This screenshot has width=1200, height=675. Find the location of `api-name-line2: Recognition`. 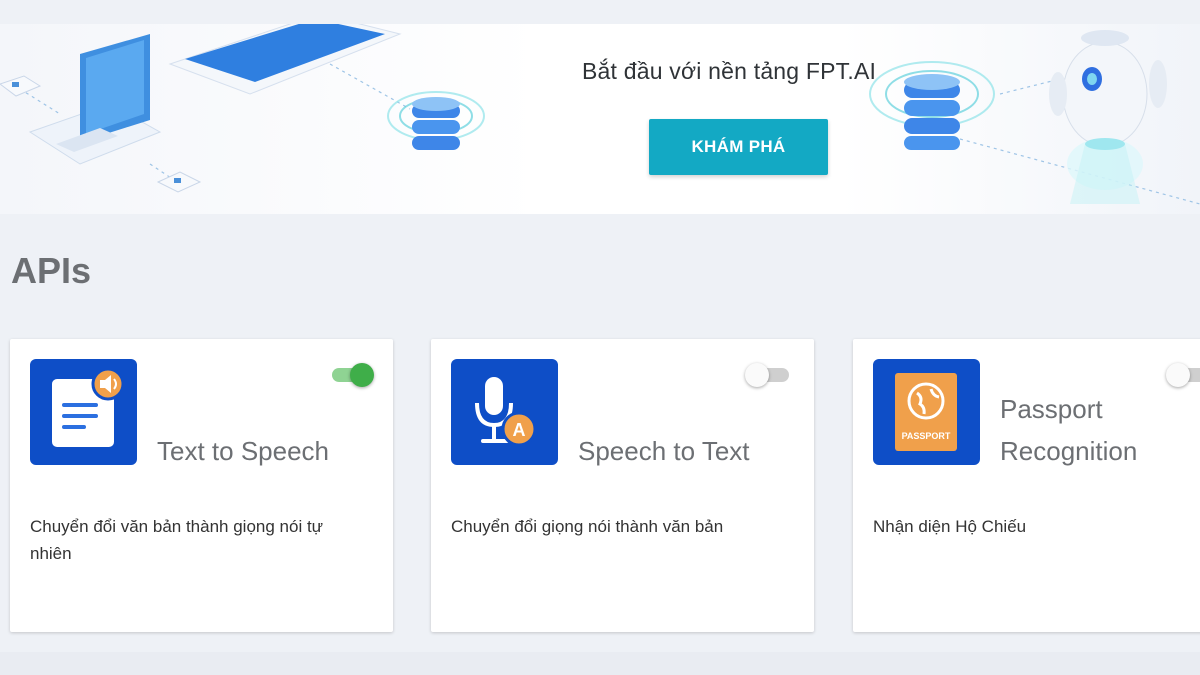

api-name-line2: Recognition is located at coordinates (1069, 451).